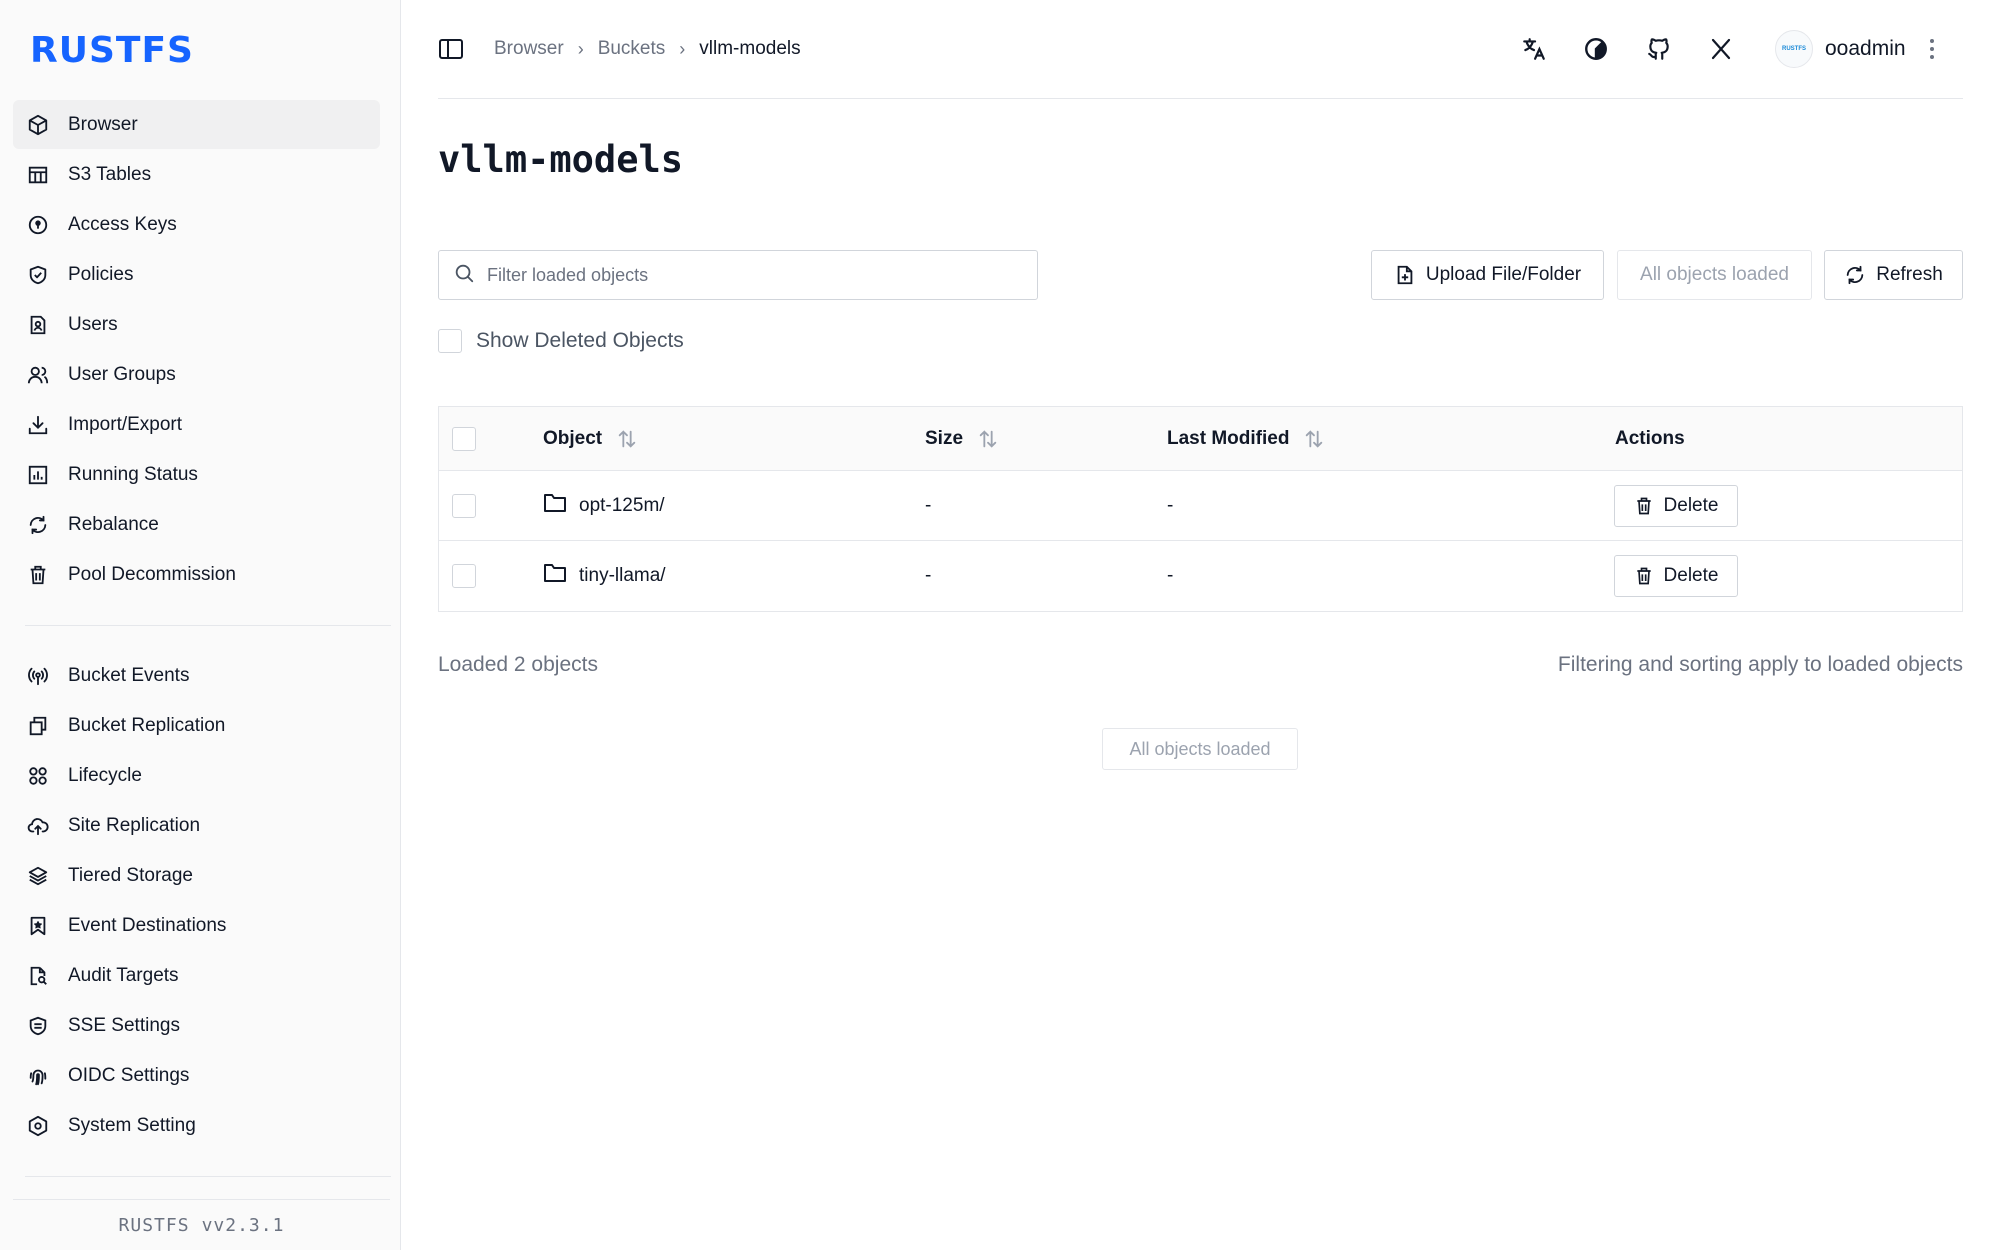  What do you see at coordinates (196, 274) in the screenshot?
I see `sidebar-item-policies: Policies` at bounding box center [196, 274].